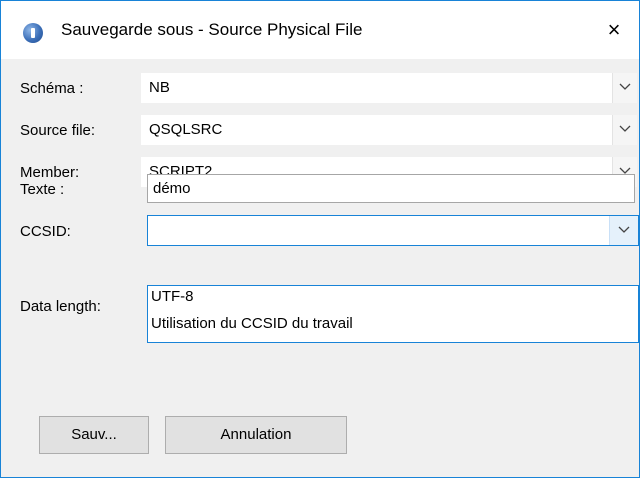 This screenshot has height=480, width=642. Describe the element at coordinates (186, 129) in the screenshot. I see `source-file-value: QSQLSRC` at that location.